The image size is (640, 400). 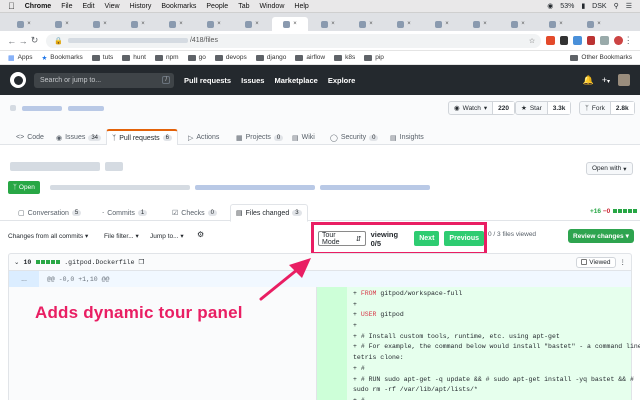 What do you see at coordinates (141, 6) in the screenshot?
I see `menu-history: History` at bounding box center [141, 6].